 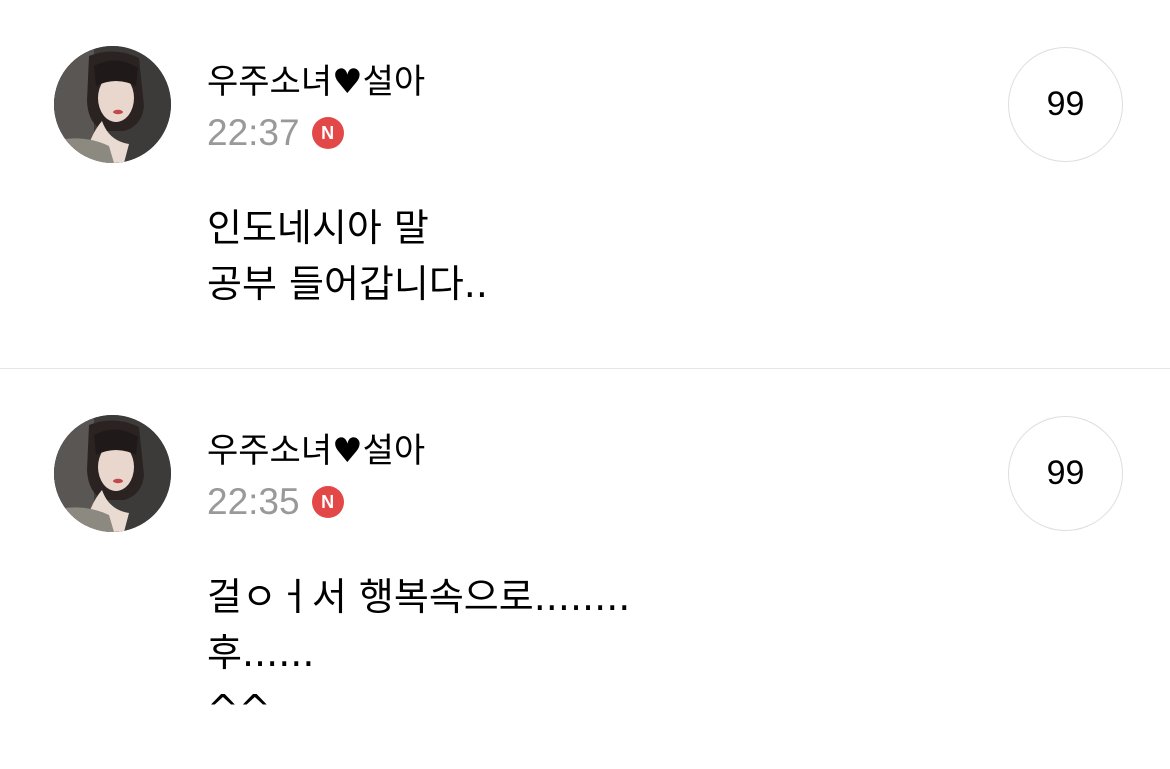 What do you see at coordinates (253, 132) in the screenshot?
I see `post-time: 22:37` at bounding box center [253, 132].